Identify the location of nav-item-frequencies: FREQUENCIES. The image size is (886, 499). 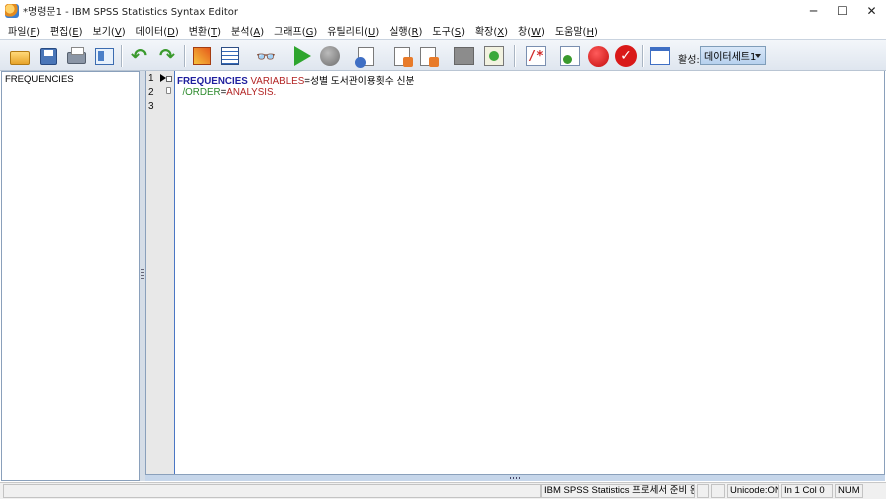
(39, 79).